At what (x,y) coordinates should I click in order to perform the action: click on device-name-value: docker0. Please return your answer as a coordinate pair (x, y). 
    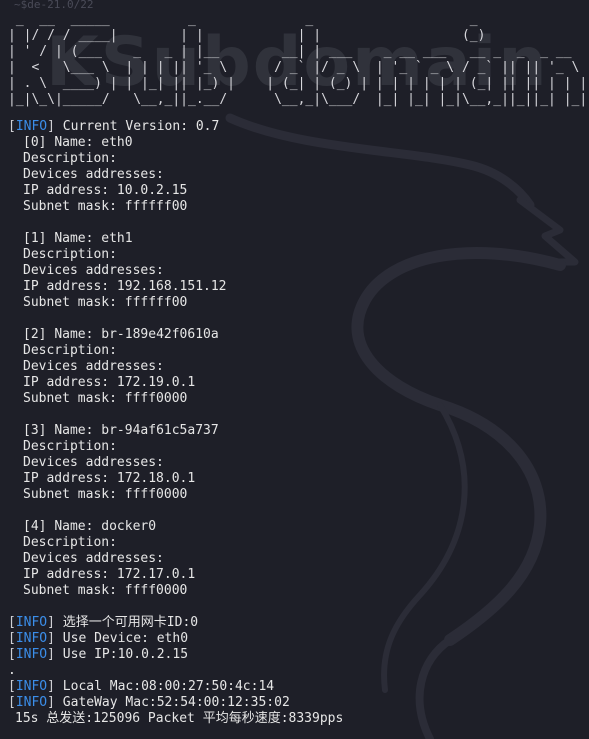
    Looking at the image, I should click on (129, 526).